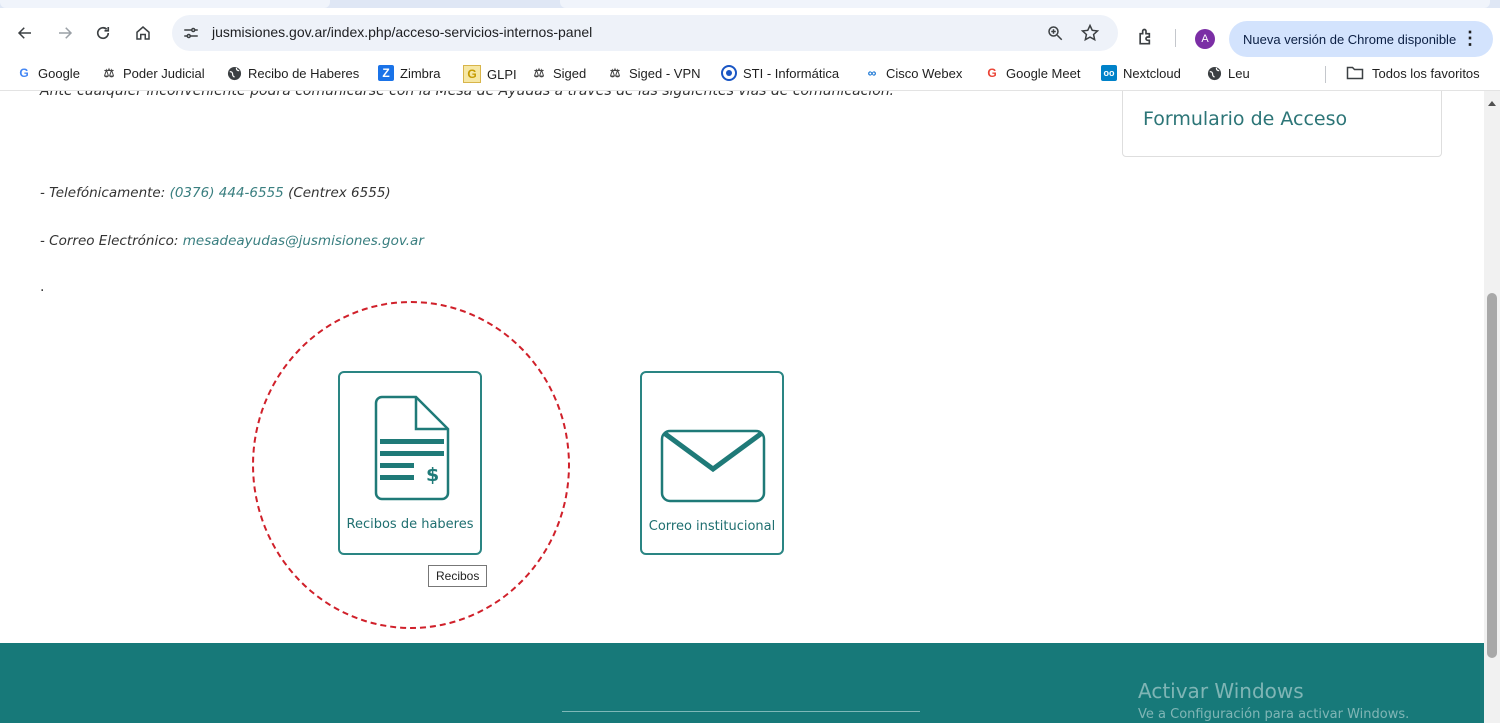 This screenshot has width=1500, height=723. I want to click on site-info-icon, so click(191, 33).